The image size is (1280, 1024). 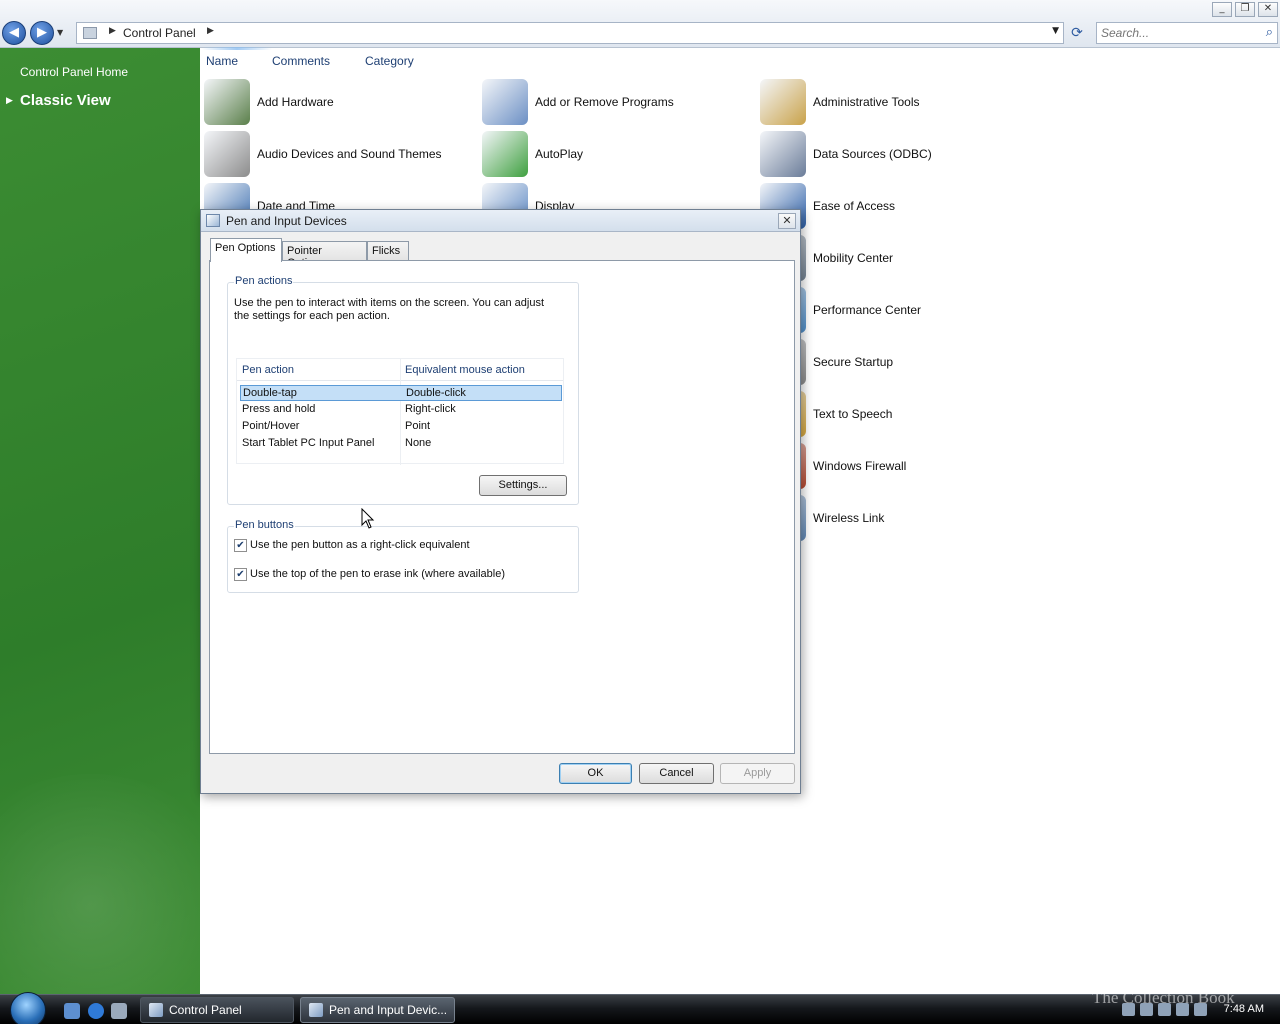 What do you see at coordinates (849, 518) in the screenshot?
I see `control-panel-item-label: Wireless Link` at bounding box center [849, 518].